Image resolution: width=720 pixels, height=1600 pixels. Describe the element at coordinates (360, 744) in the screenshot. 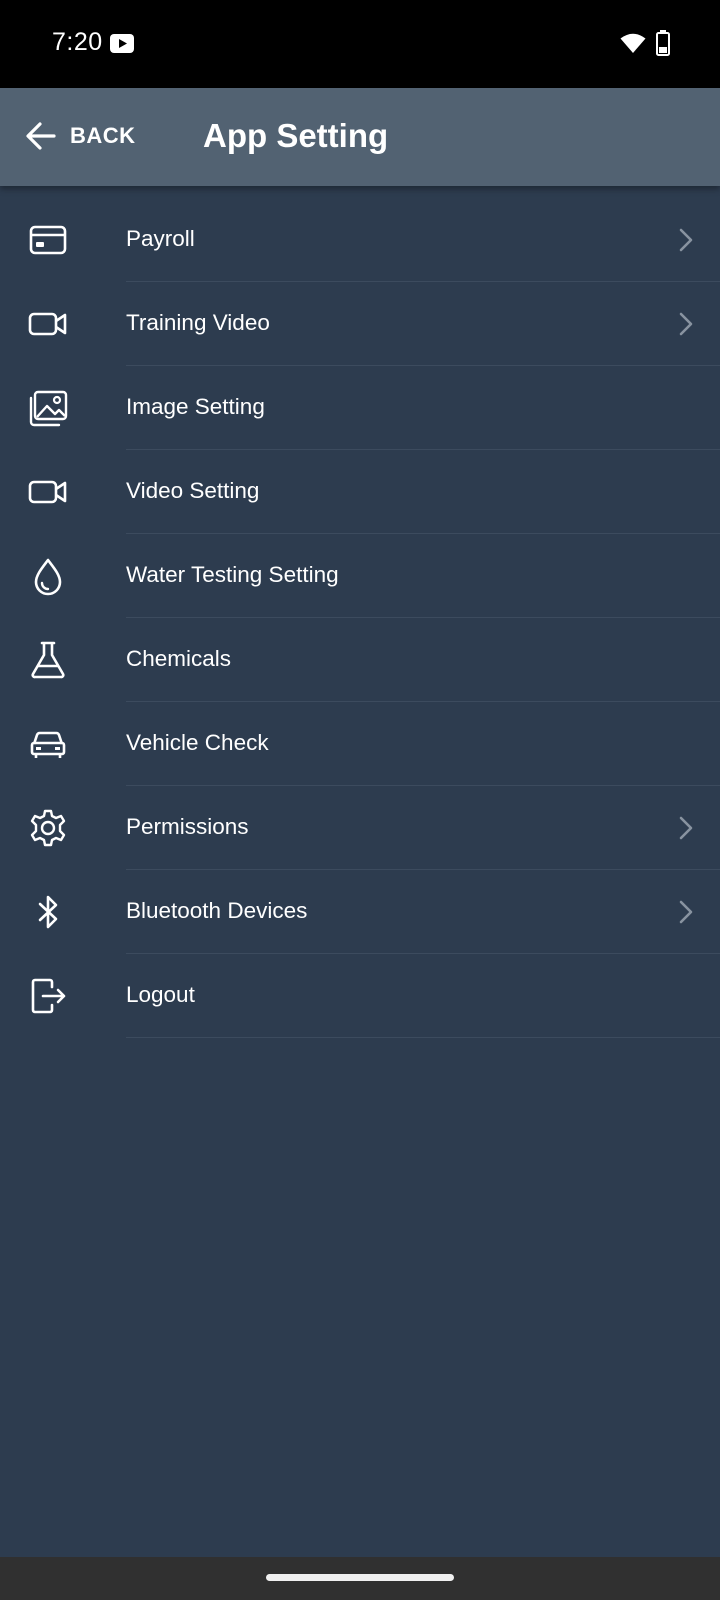

I see `menu-item-vehicle-check: Vehicle Check` at that location.